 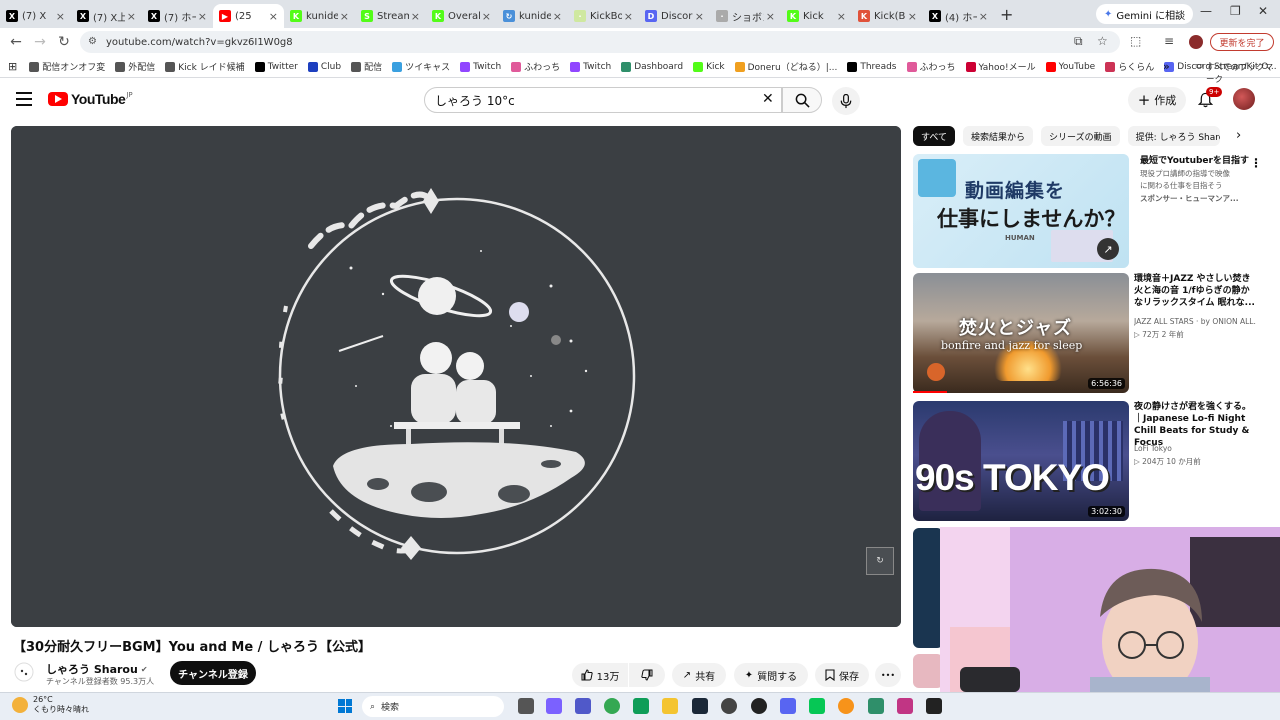 I want to click on browser-tab: X (7) X上 ×, so click(x=106, y=16).